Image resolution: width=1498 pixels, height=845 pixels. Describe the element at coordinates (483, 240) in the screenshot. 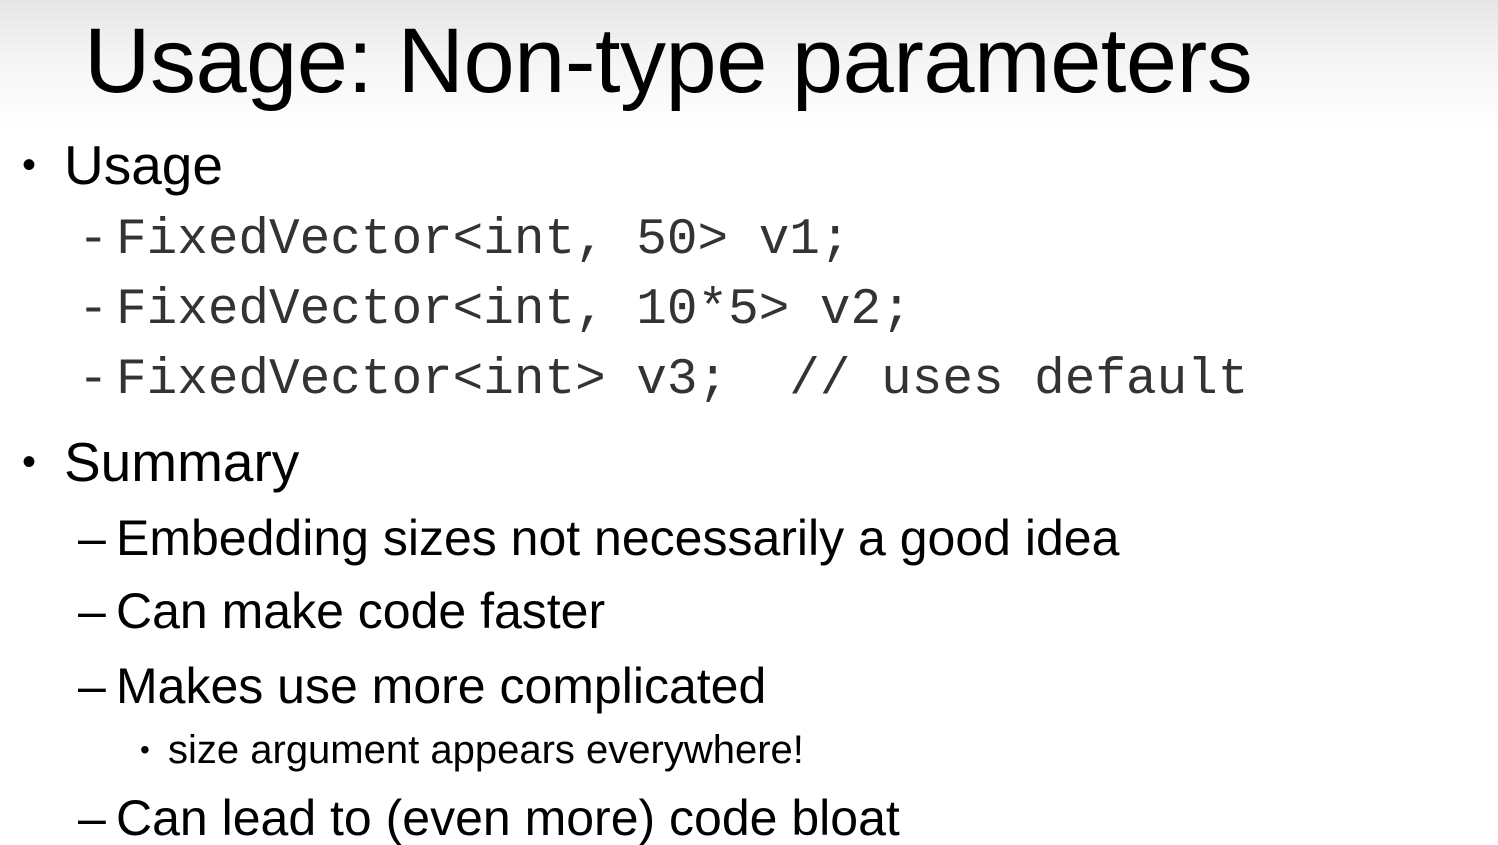

I see `code-text: FixedVector<int, 50> v1;` at that location.